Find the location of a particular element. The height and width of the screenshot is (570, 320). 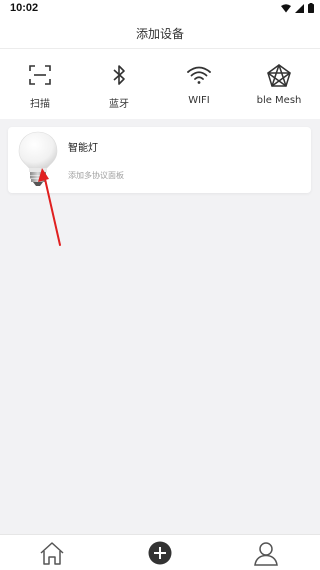

method-label: 蓝牙 is located at coordinates (119, 104).